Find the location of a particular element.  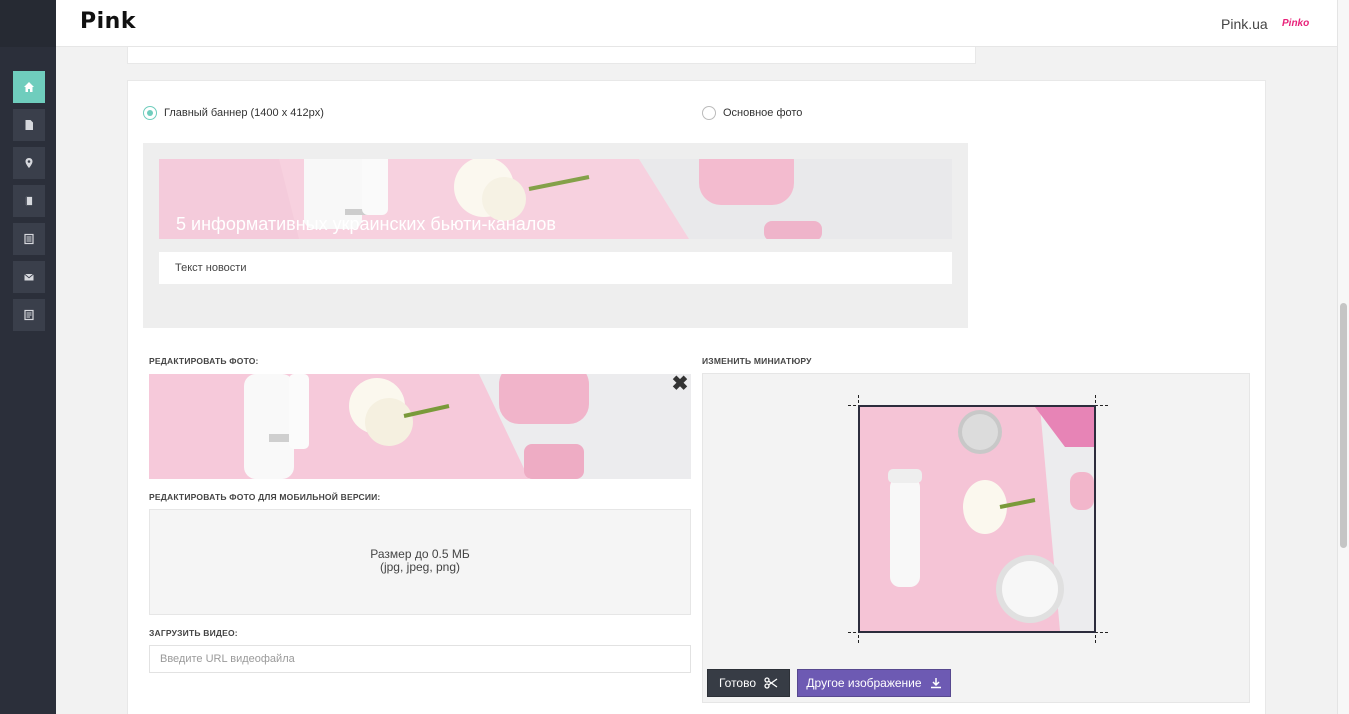

envelope-icon is located at coordinates (29, 277).